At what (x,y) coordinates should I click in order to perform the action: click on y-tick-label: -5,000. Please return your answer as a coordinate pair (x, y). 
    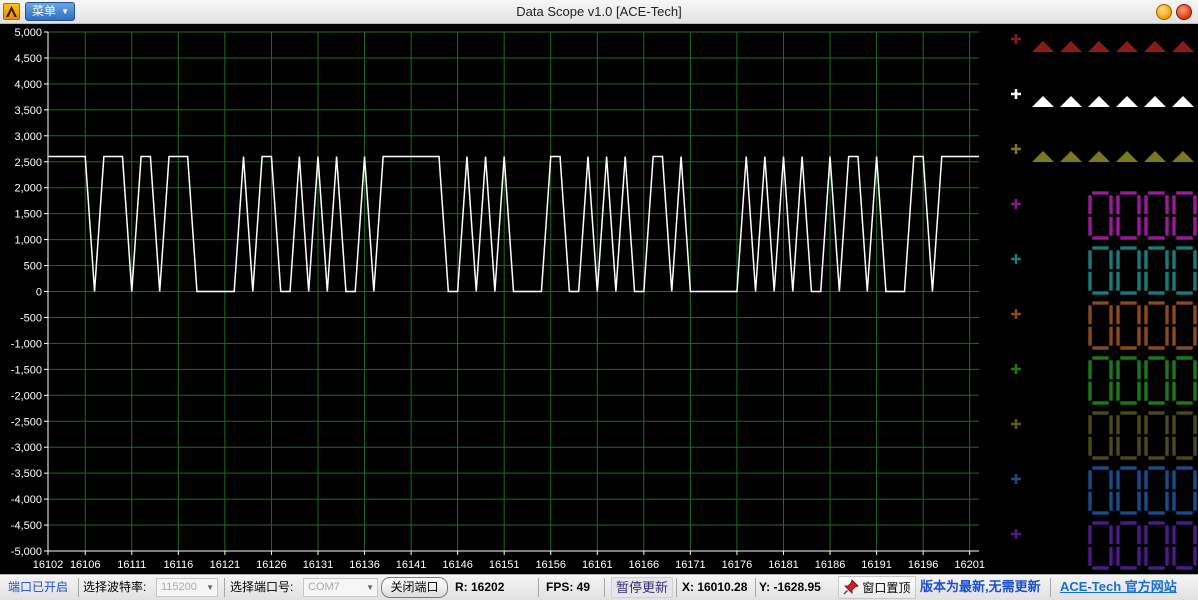
    Looking at the image, I should click on (26, 552).